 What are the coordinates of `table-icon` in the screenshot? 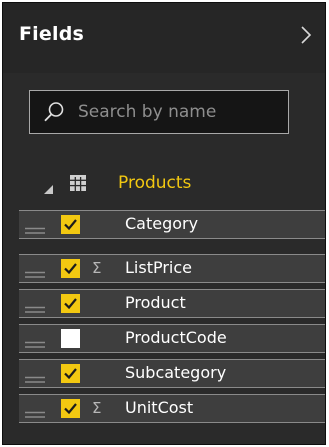 It's located at (78, 183).